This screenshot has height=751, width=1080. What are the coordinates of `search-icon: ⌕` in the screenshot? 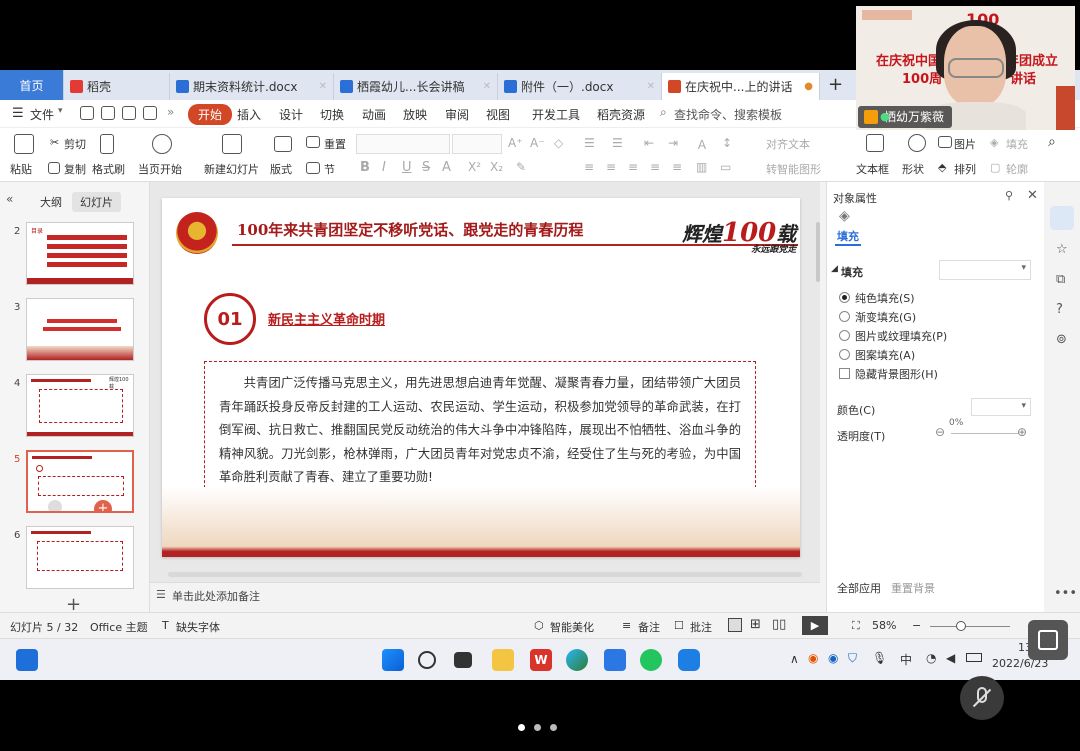 It's located at (663, 112).